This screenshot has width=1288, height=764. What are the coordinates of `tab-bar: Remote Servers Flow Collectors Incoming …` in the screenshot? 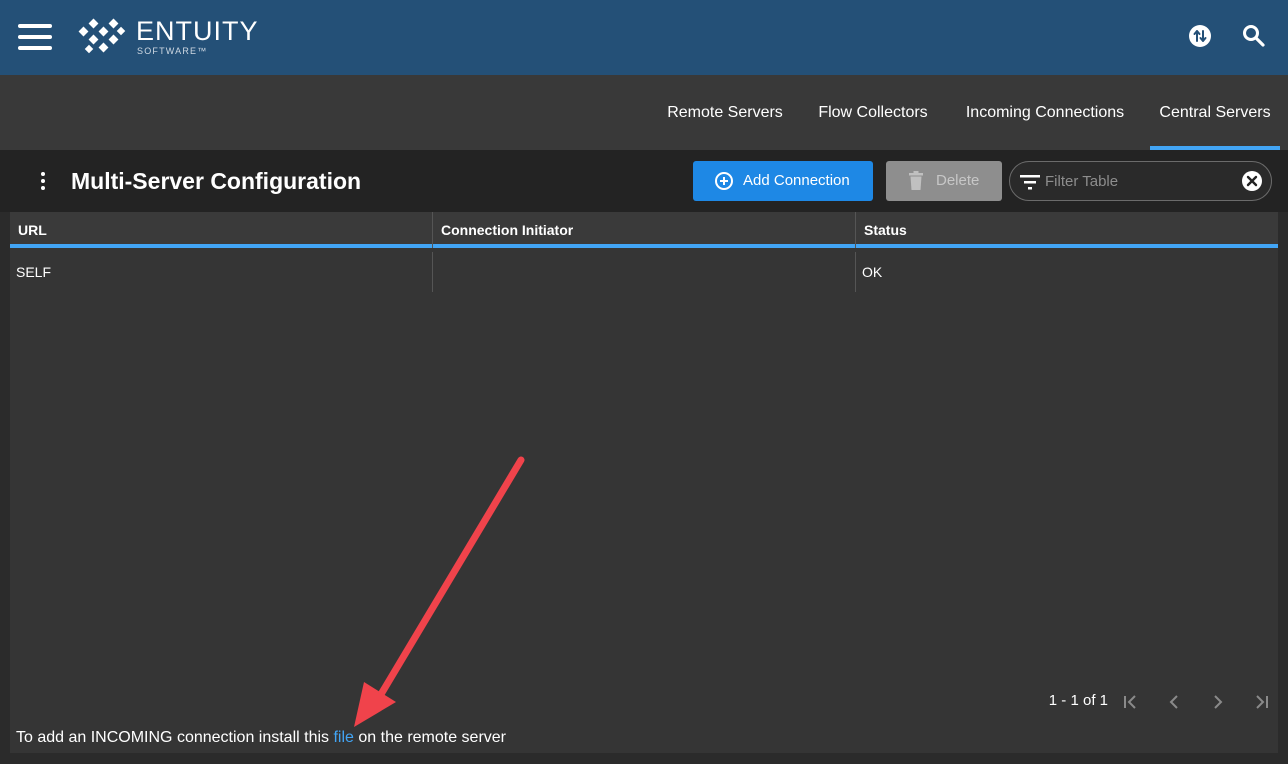 It's located at (644, 112).